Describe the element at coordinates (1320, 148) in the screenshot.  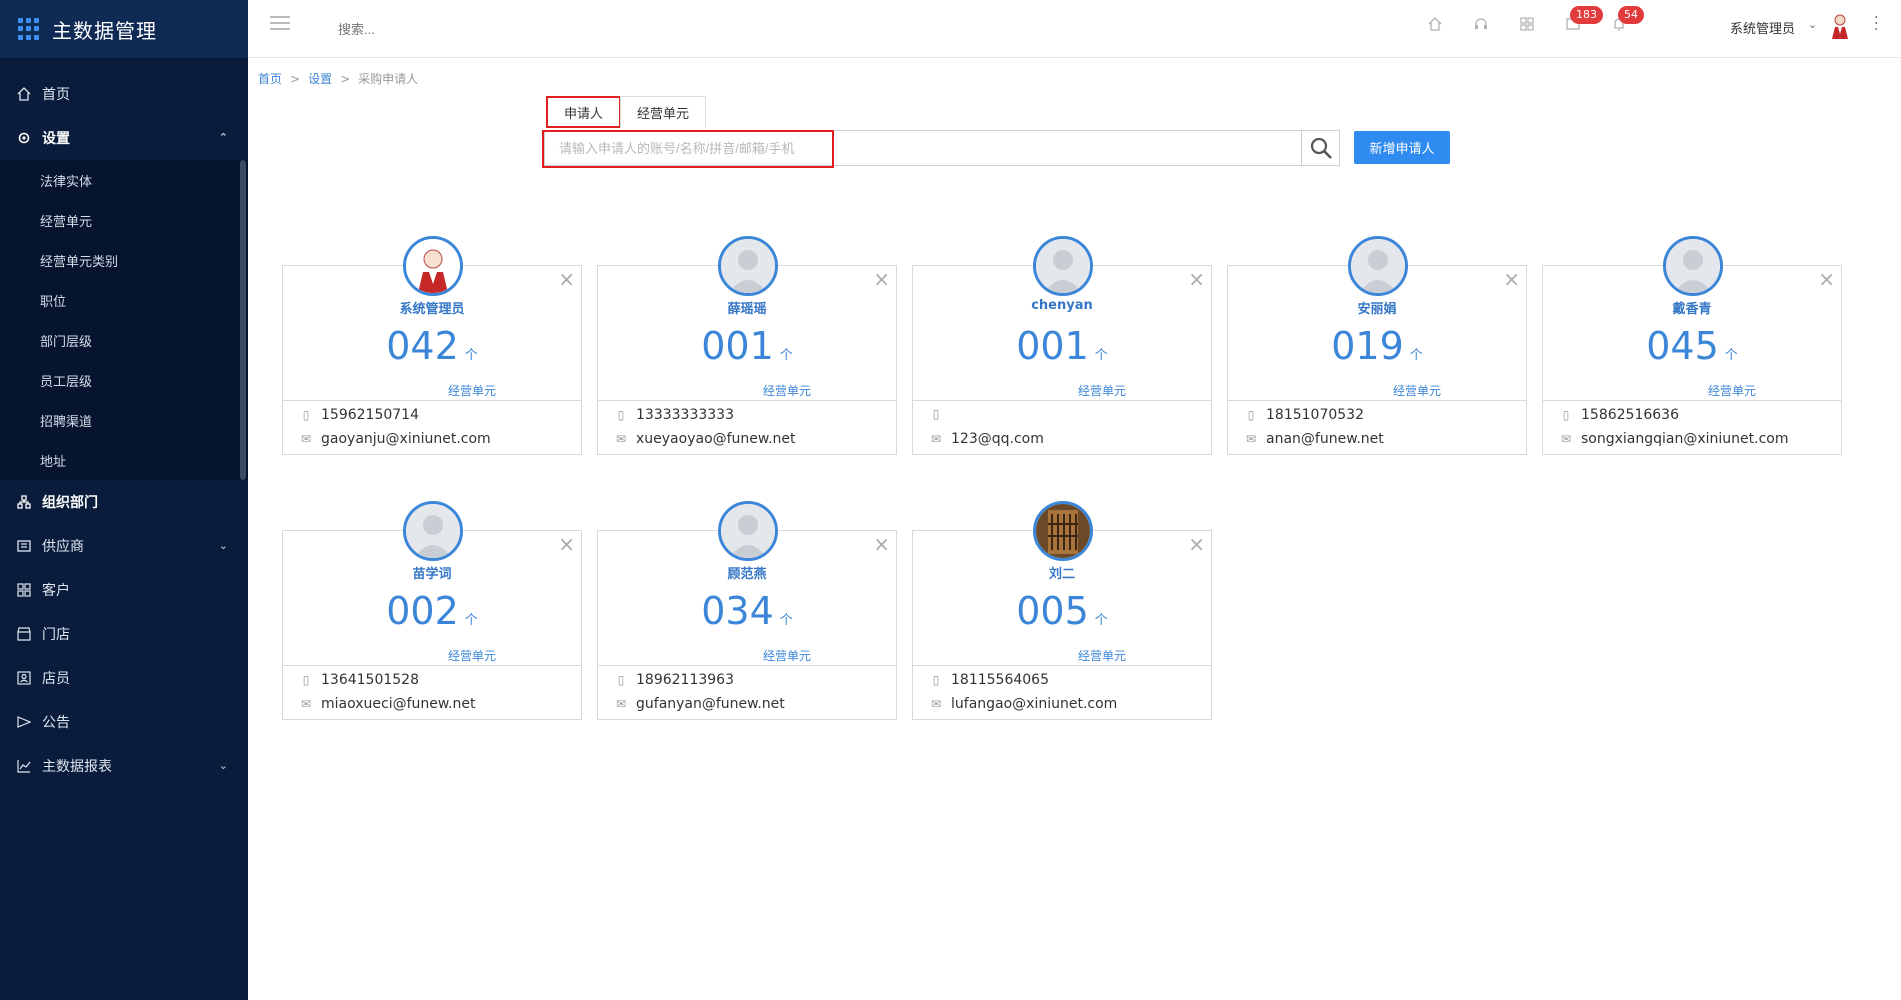
I see `search-button` at that location.